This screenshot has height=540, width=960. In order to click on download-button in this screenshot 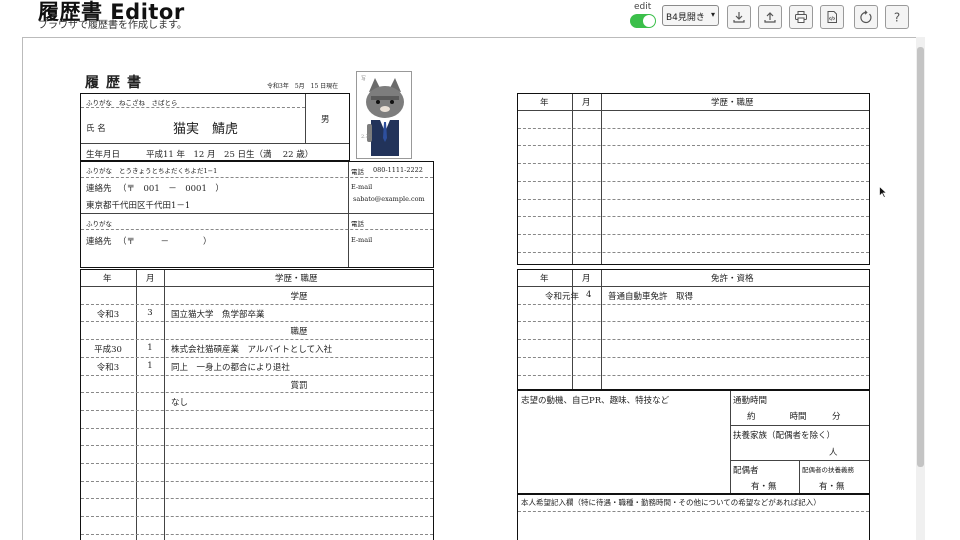, I will do `click(739, 17)`.